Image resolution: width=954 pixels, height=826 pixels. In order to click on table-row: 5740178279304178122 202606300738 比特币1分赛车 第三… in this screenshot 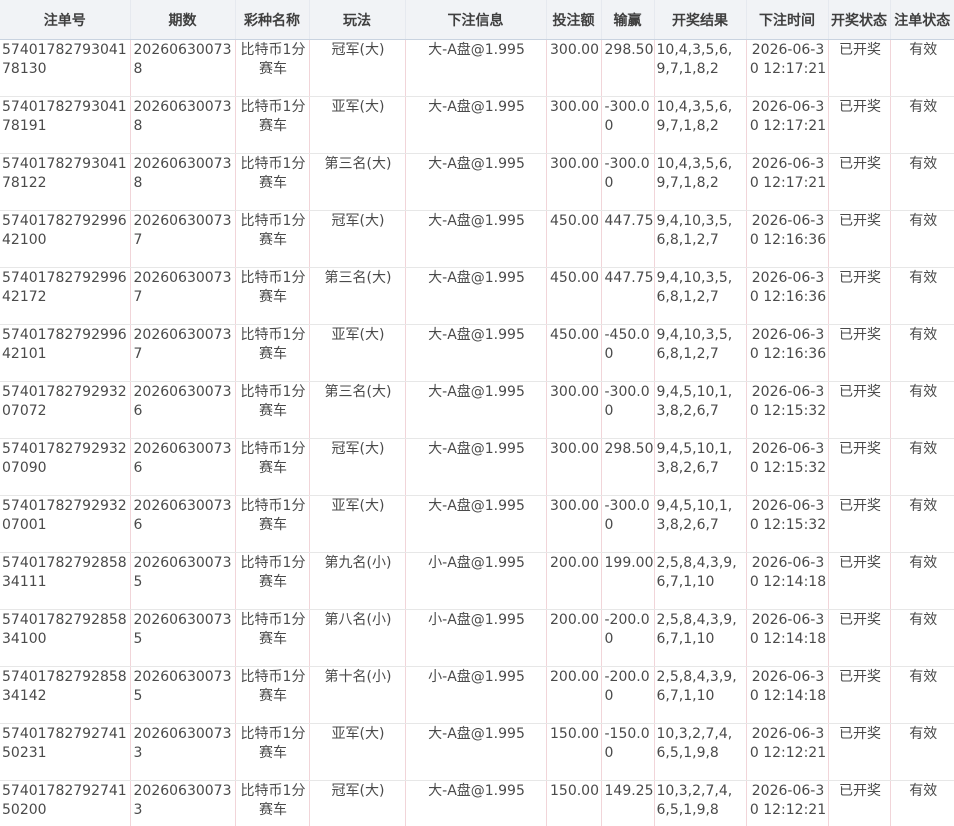, I will do `click(477, 182)`.